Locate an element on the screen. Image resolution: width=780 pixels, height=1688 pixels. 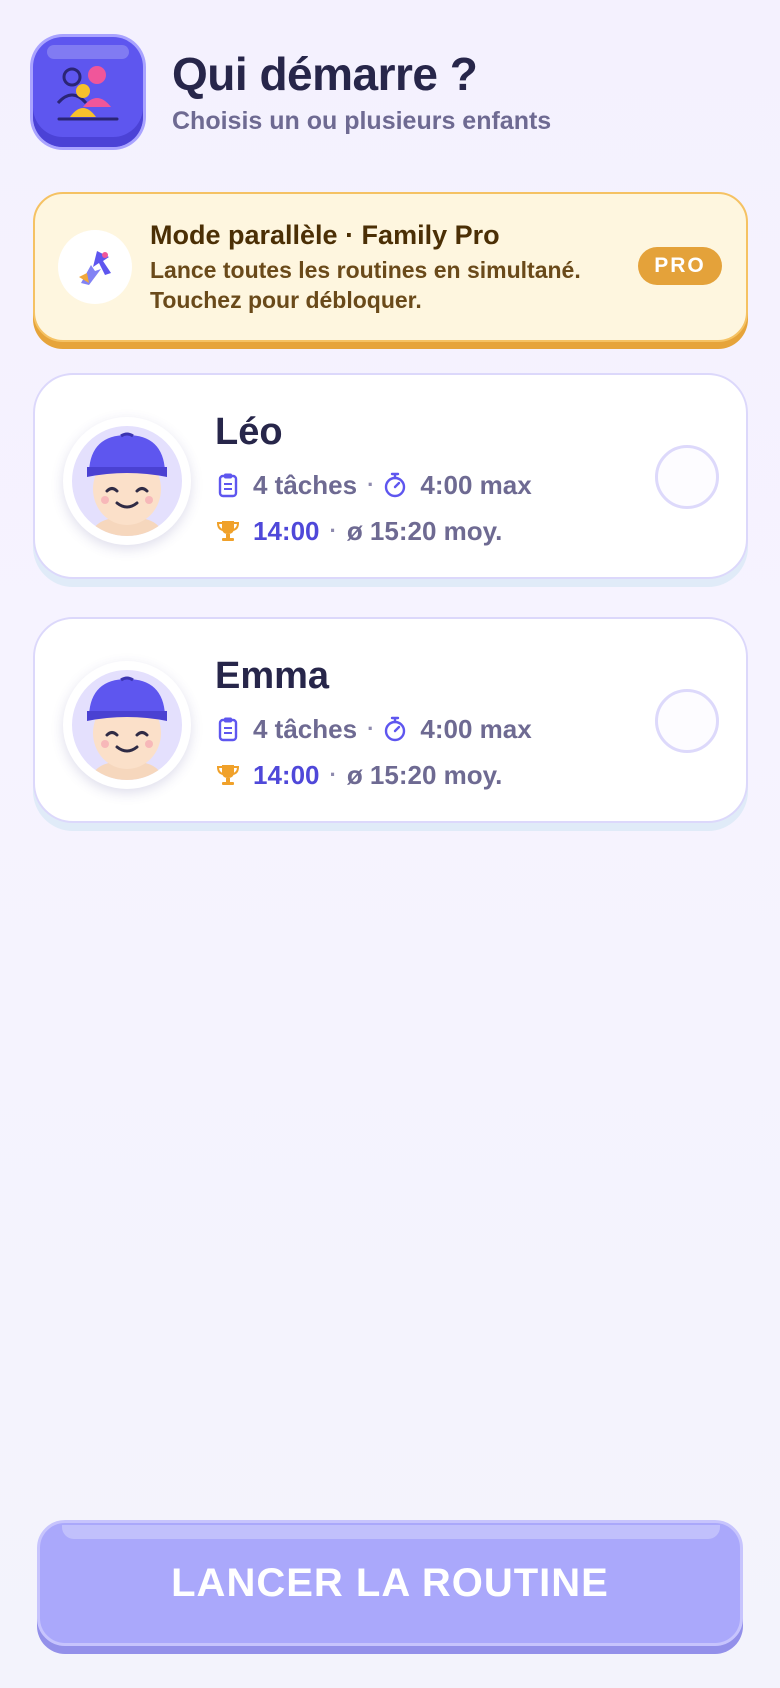
launch-routine-button: LANCER LA ROUTINE is located at coordinates (390, 1583).